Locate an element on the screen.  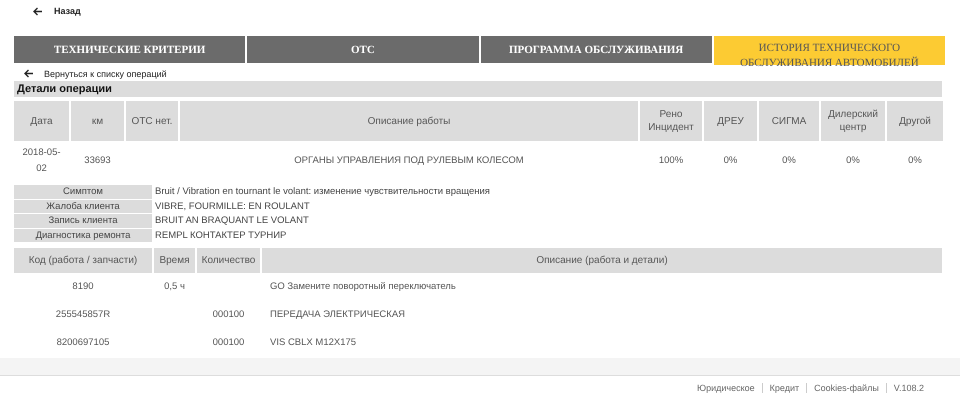
table-cell-text: 8200697105 is located at coordinates (83, 343).